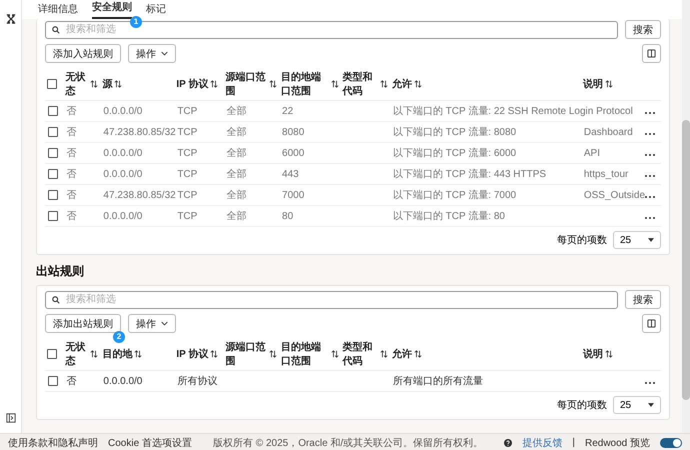  What do you see at coordinates (83, 323) in the screenshot?
I see `add-rule-button: 添加出站规则` at bounding box center [83, 323].